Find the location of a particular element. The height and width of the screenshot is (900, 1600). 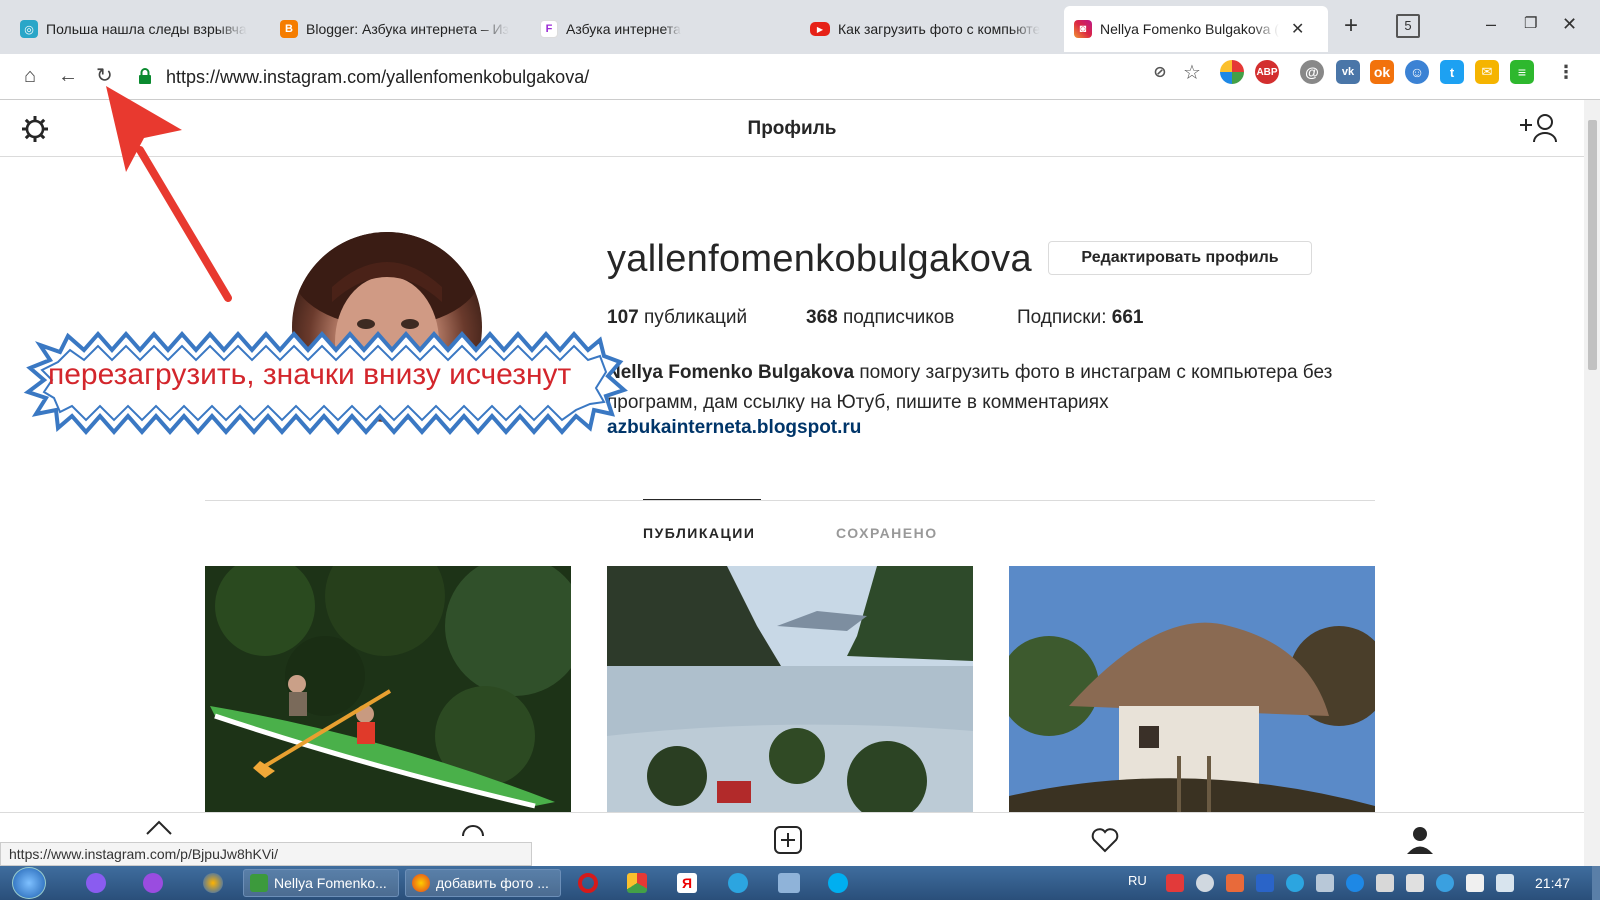

adblock-icon: ABP is located at coordinates (1267, 72).